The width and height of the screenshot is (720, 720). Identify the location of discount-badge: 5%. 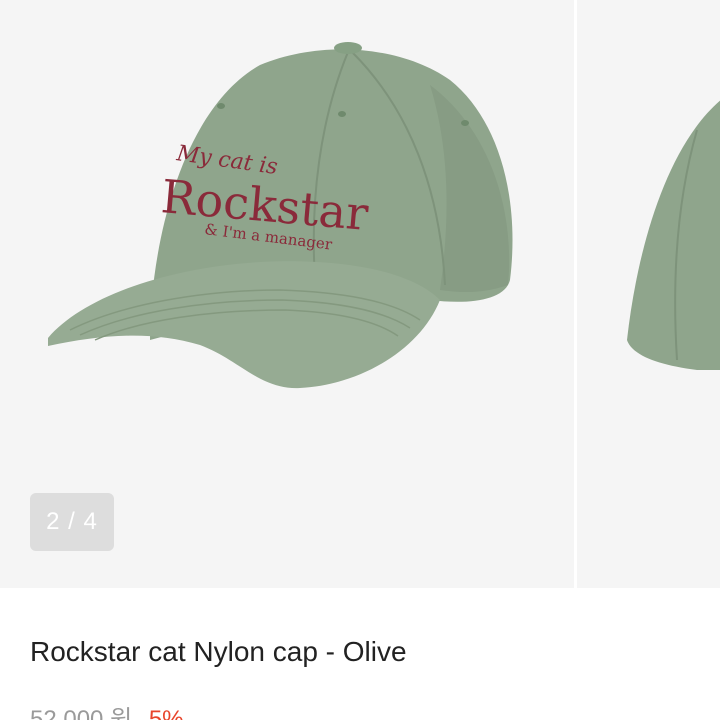
(166, 713).